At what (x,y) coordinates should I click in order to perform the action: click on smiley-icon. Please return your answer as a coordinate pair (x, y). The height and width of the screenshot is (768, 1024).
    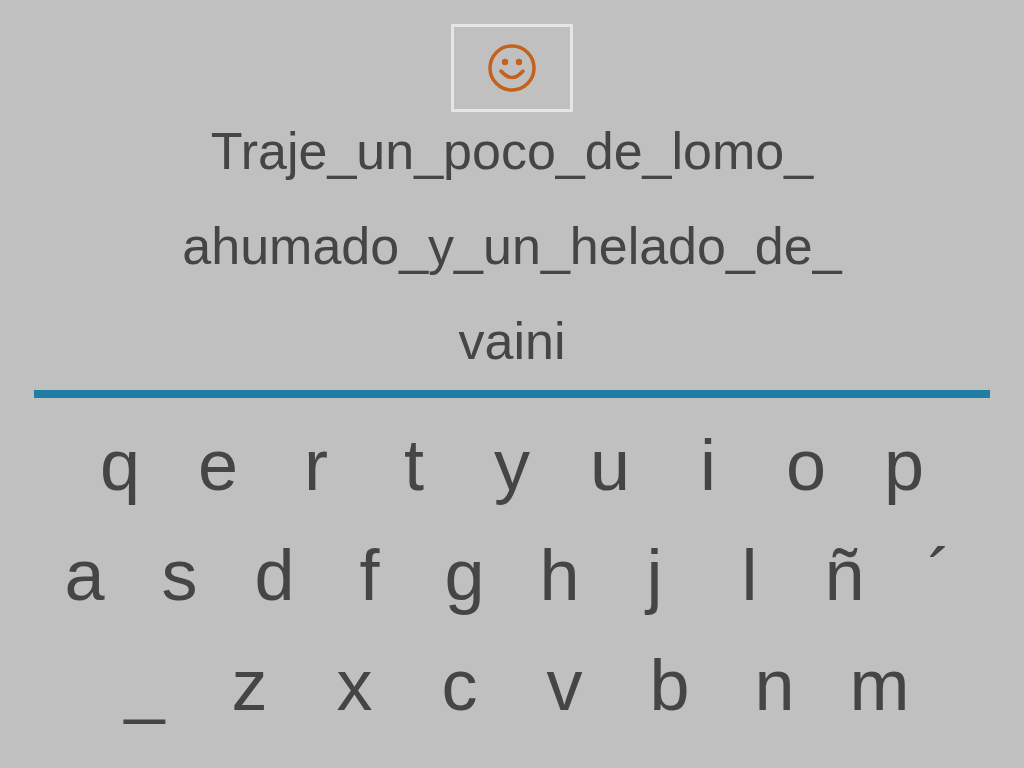
    Looking at the image, I should click on (512, 68).